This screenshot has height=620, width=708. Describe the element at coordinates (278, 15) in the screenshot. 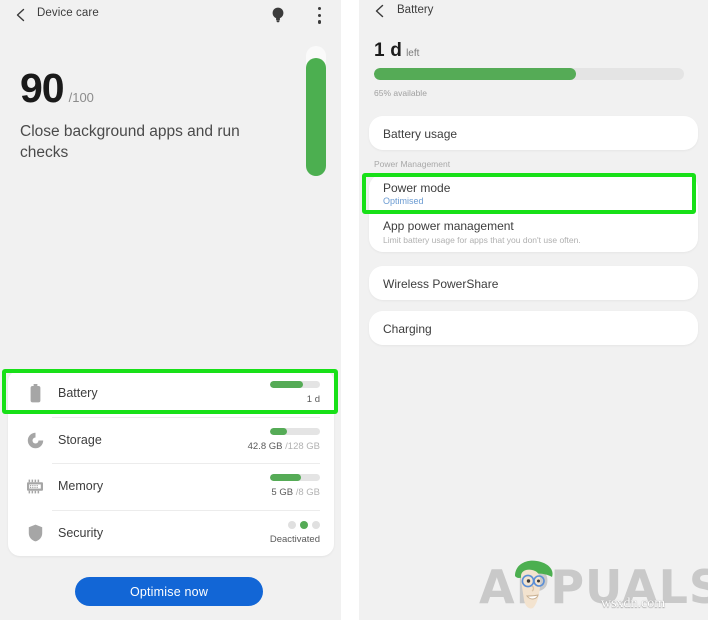

I see `lightbulb-icon` at that location.